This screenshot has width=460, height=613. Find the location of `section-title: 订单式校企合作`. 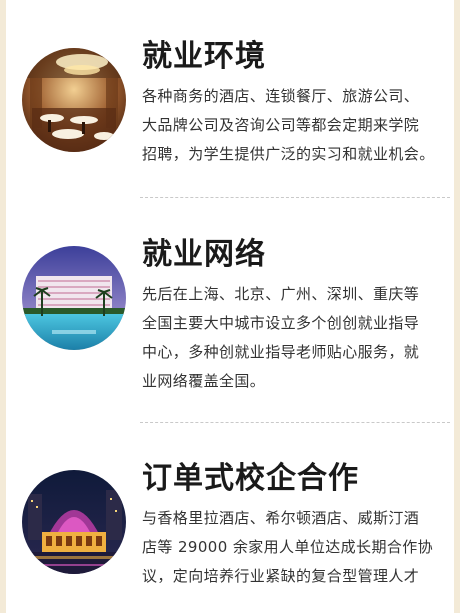

section-title: 订单式校企合作 is located at coordinates (250, 478).